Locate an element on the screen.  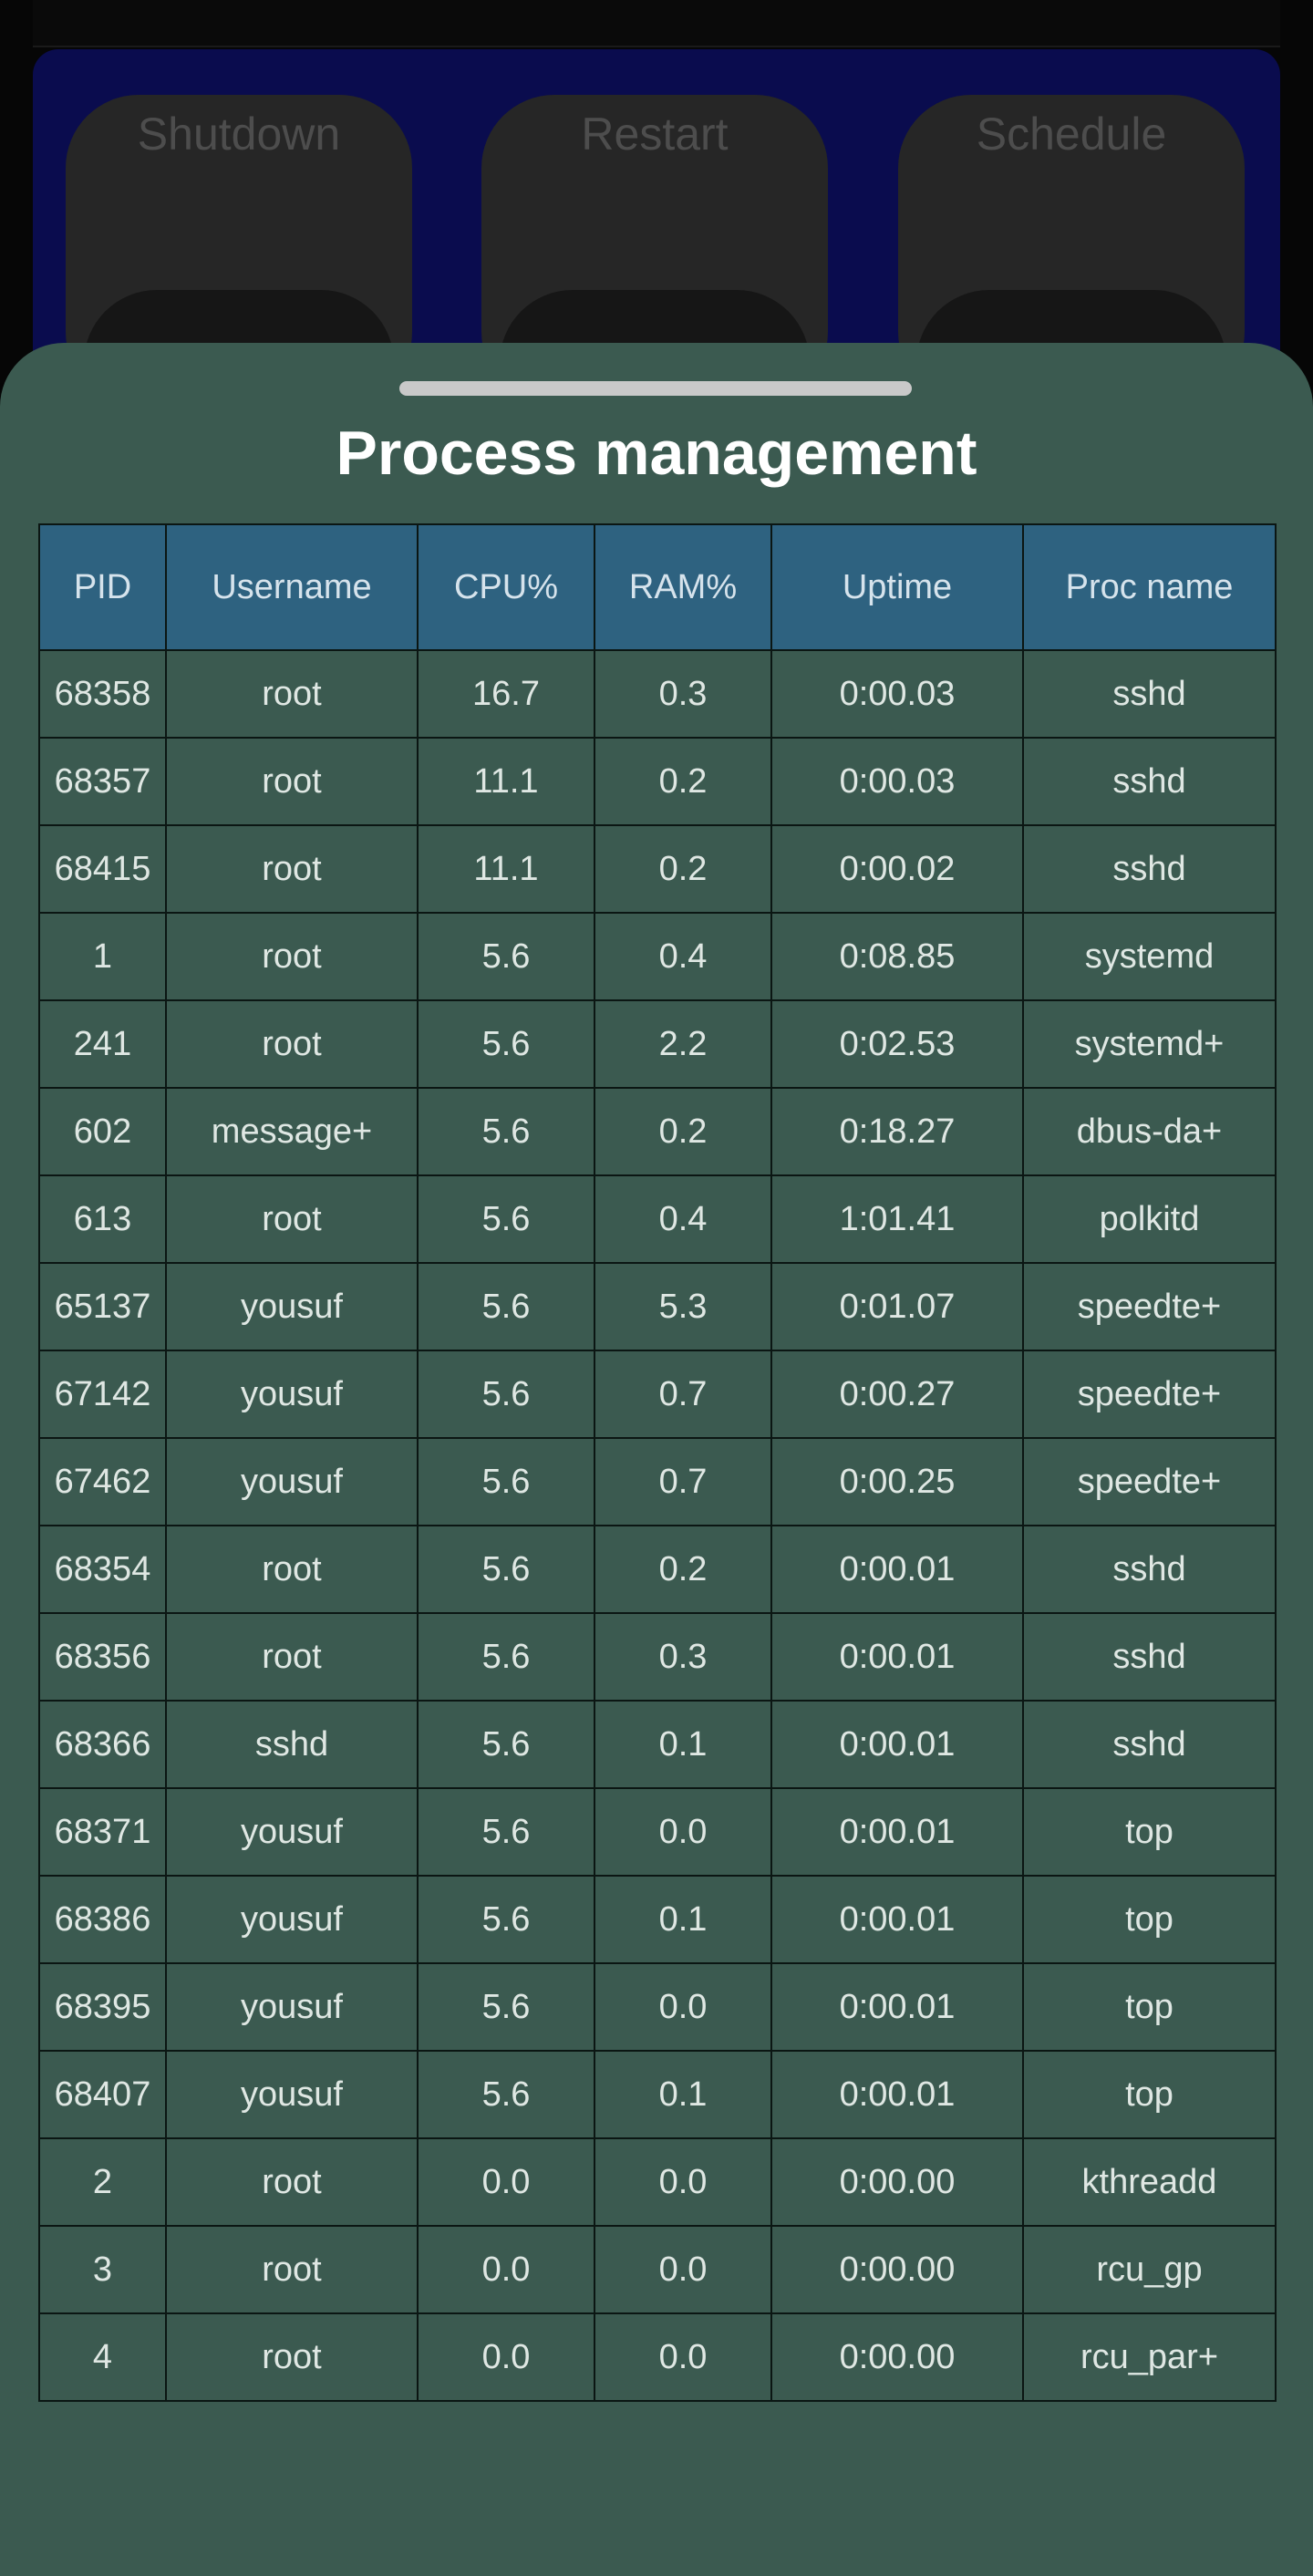
table-row: 68371 yousuf 5.6 0.0 0:00.01 top is located at coordinates (657, 1832).